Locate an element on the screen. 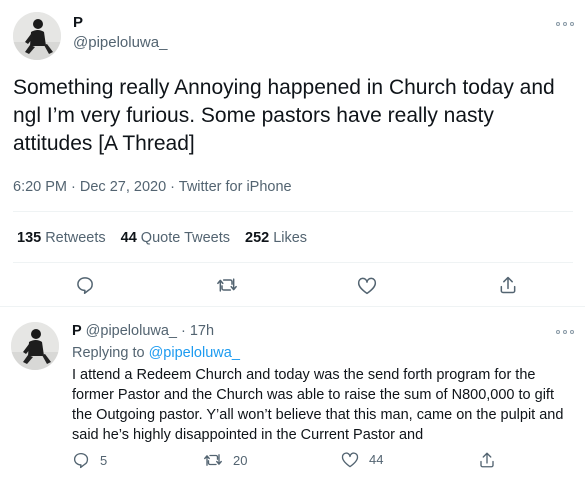 The image size is (585, 487). replying-to: Replying to @pipeloluwa_ is located at coordinates (156, 353).